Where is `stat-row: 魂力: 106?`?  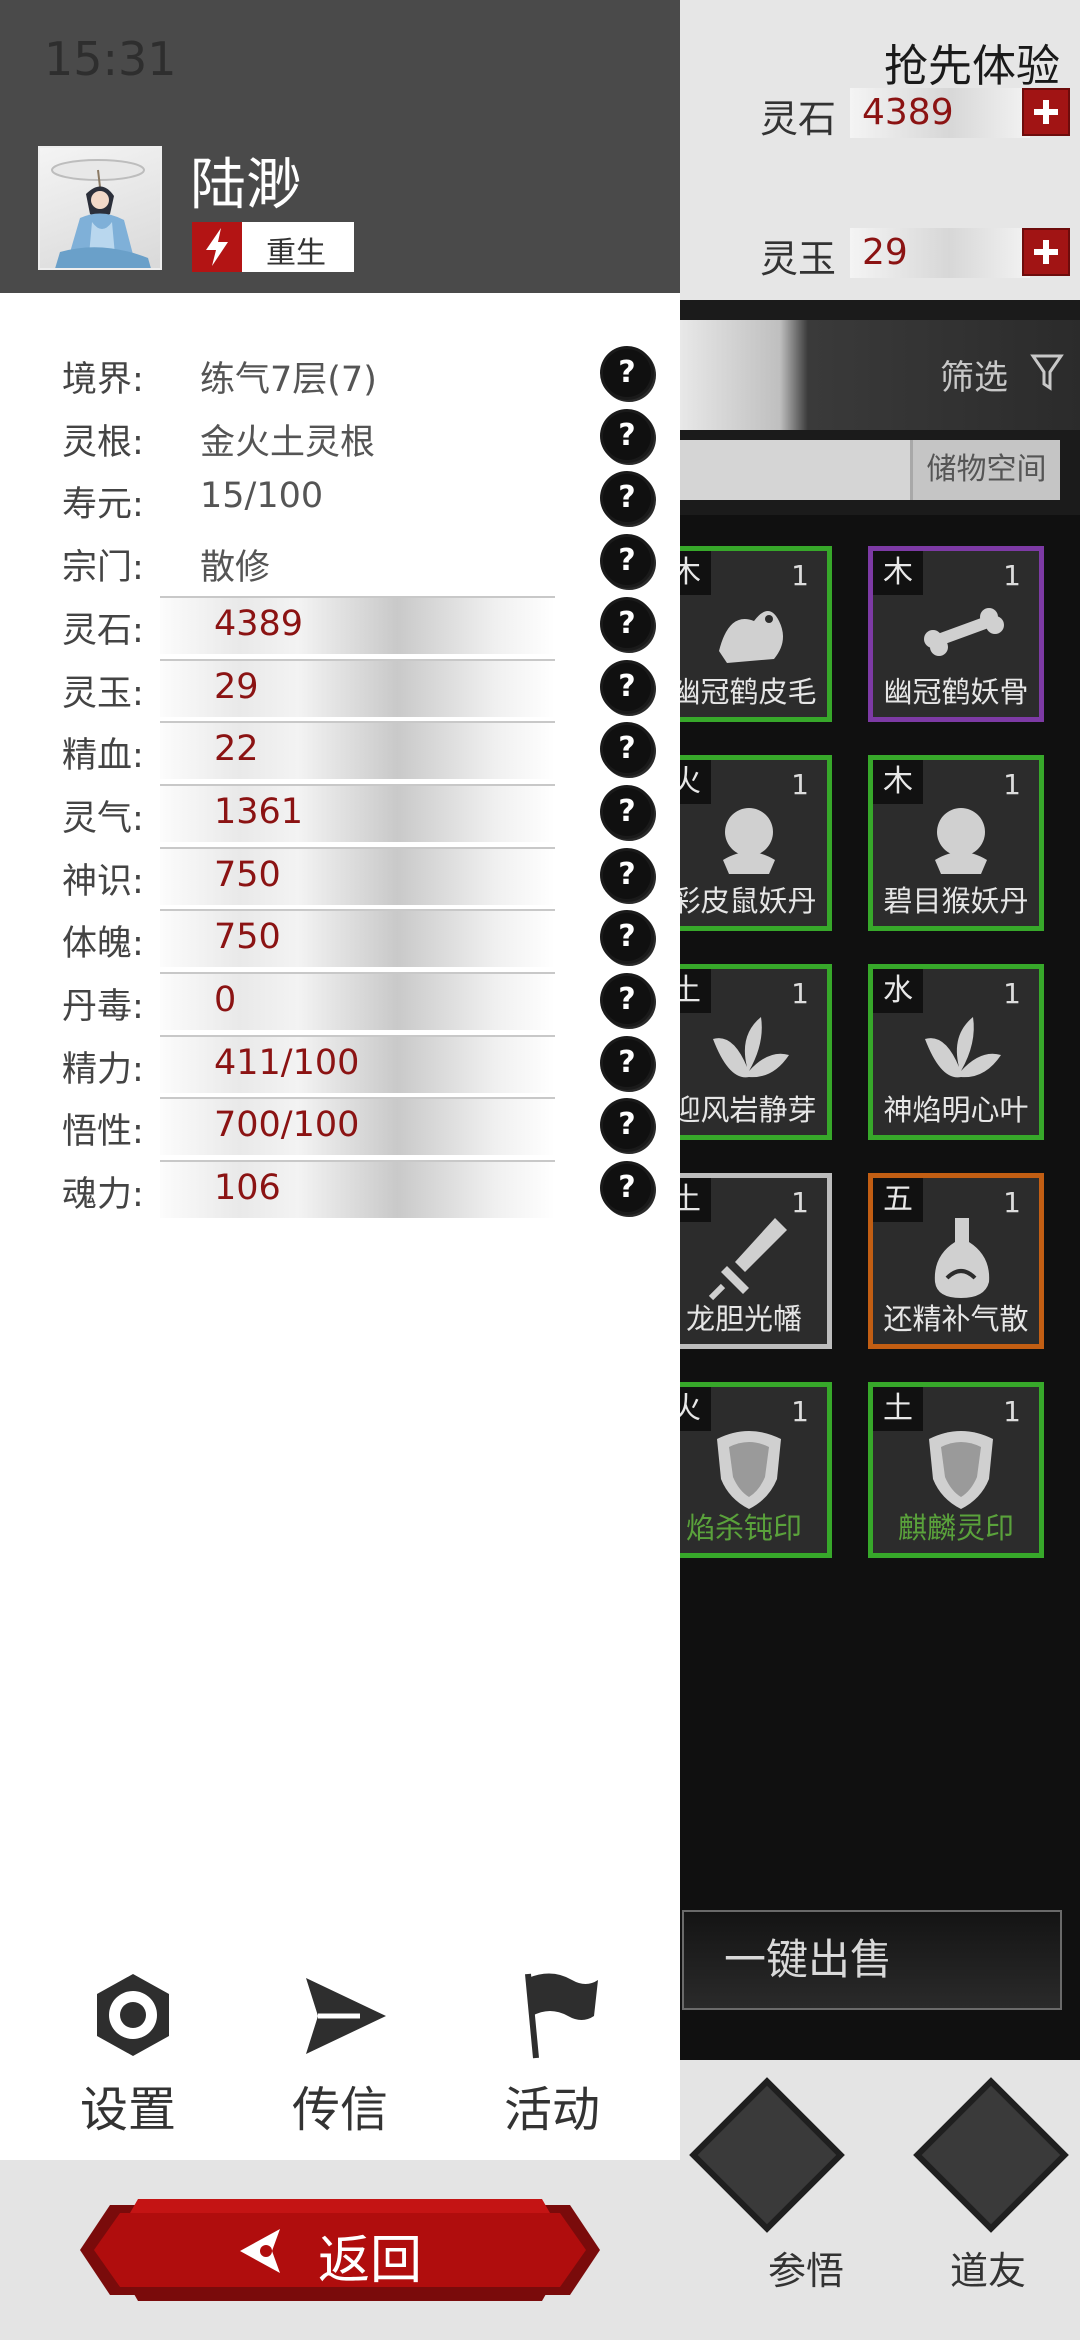
stat-row: 魂力: 106? is located at coordinates (340, 1188).